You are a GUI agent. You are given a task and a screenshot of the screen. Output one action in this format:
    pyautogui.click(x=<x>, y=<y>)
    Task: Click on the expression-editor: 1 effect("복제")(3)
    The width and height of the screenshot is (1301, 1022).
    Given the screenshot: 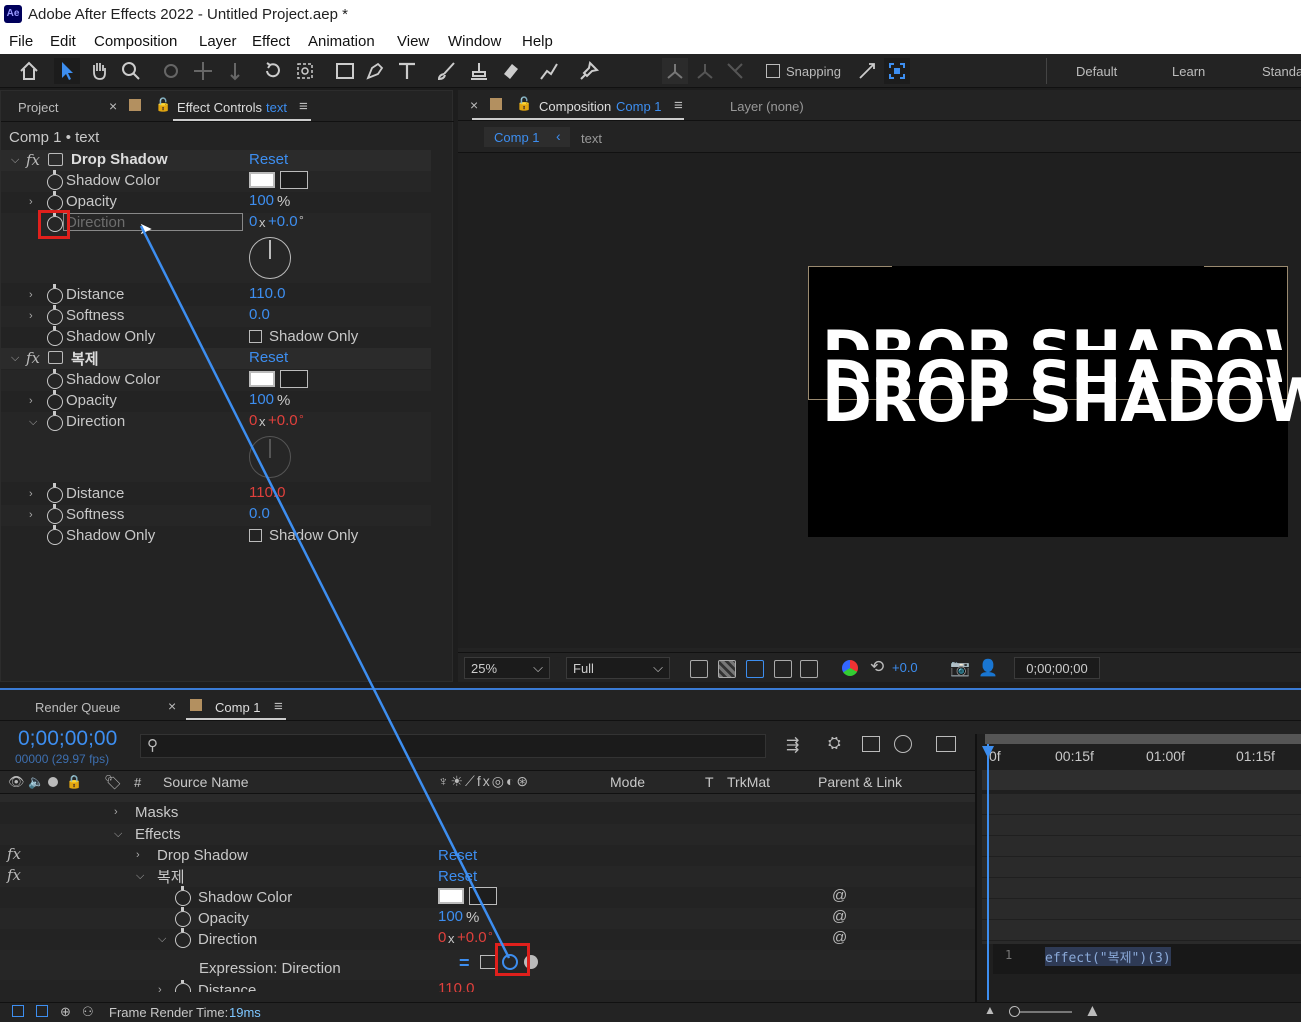 What is the action you would take?
    pyautogui.click(x=1147, y=959)
    